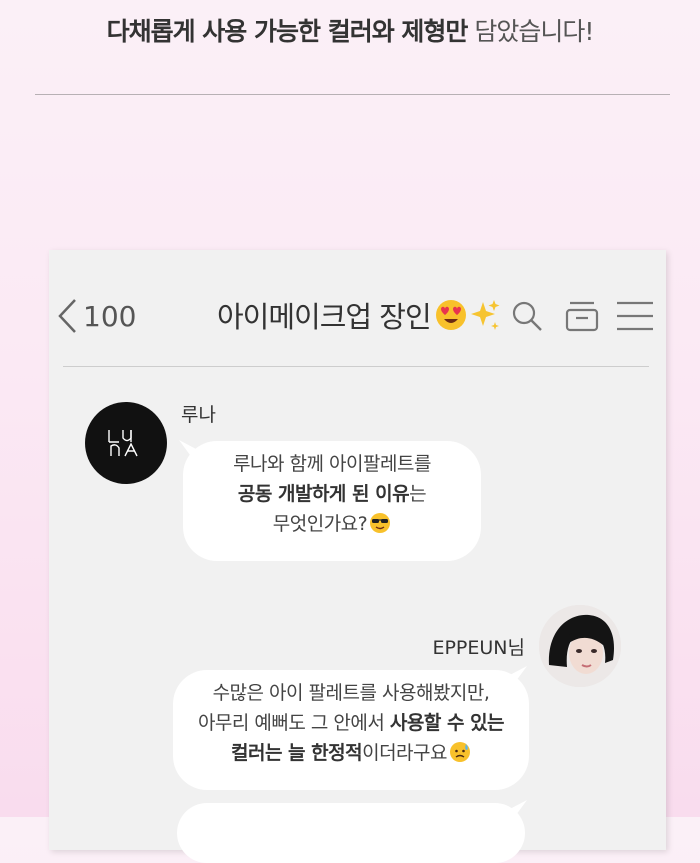 The image size is (700, 863). Describe the element at coordinates (351, 833) in the screenshot. I see `message-bubble-partial` at that location.